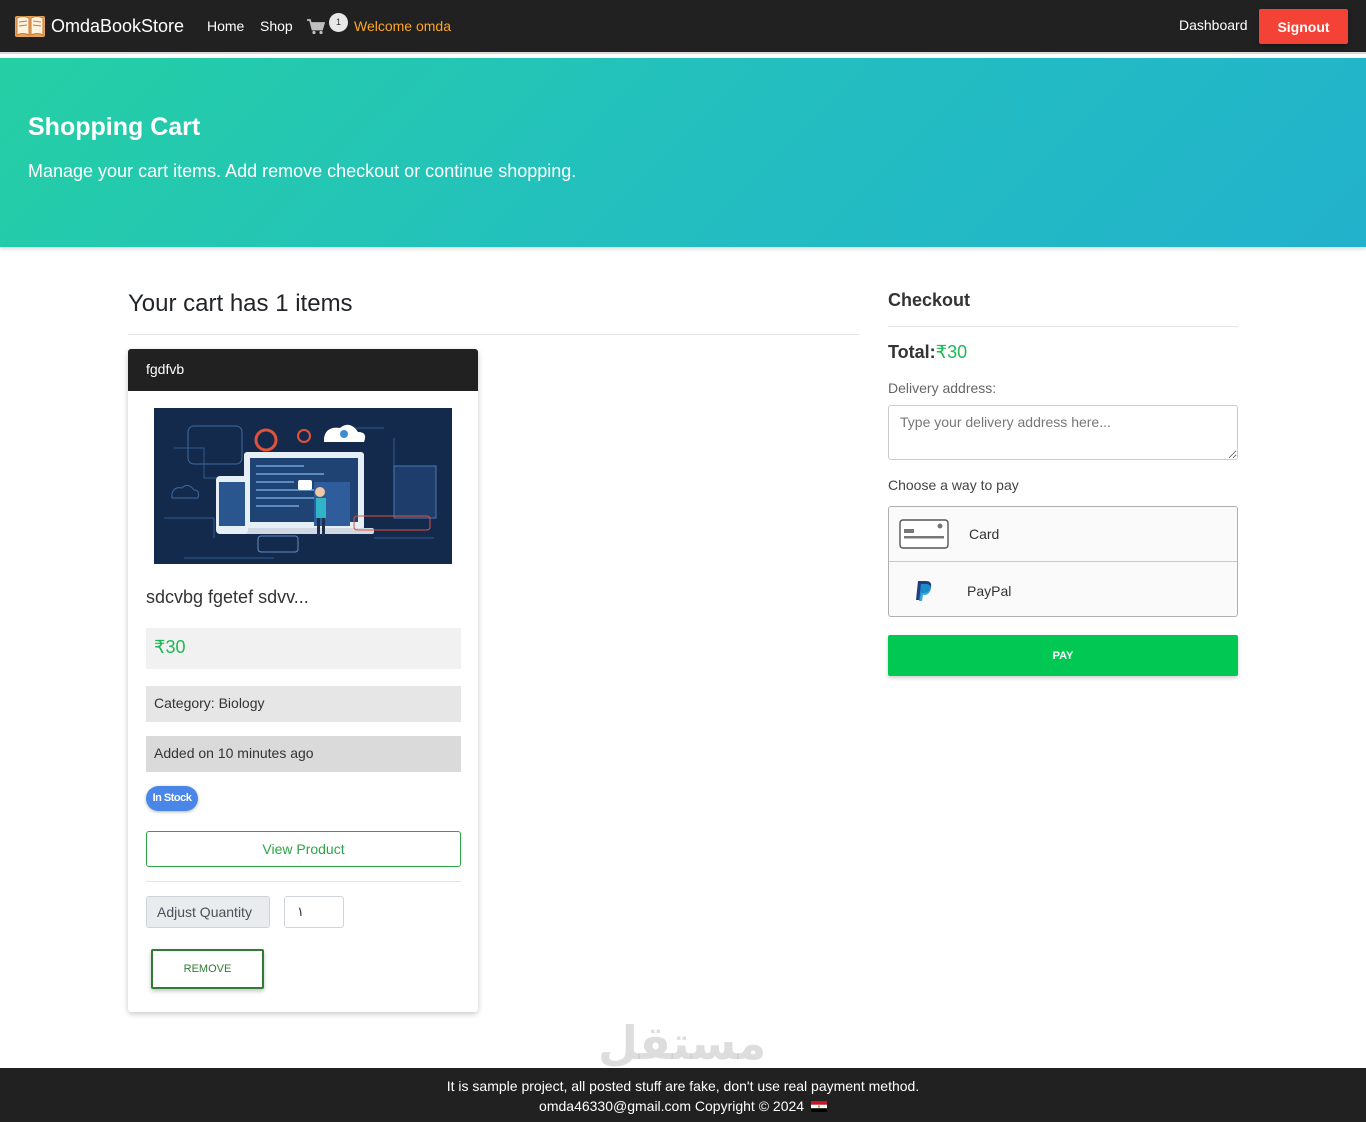  I want to click on book-icon, so click(30, 26).